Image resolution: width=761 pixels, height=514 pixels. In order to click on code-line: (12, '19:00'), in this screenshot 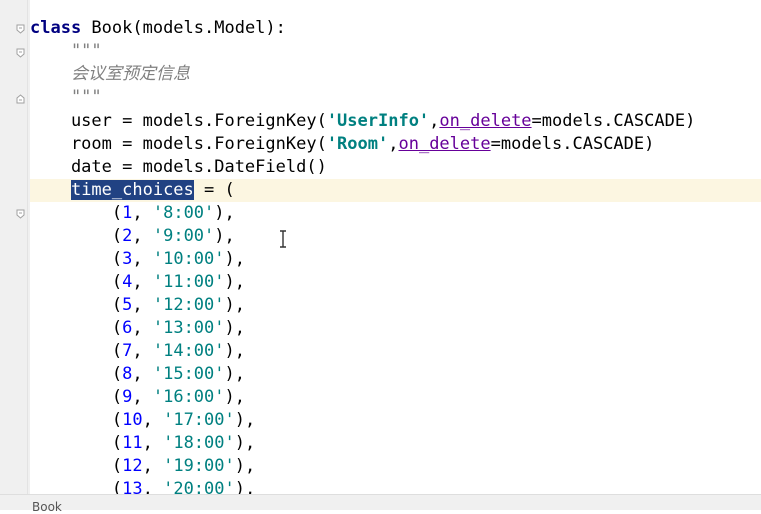, I will do `click(395, 466)`.